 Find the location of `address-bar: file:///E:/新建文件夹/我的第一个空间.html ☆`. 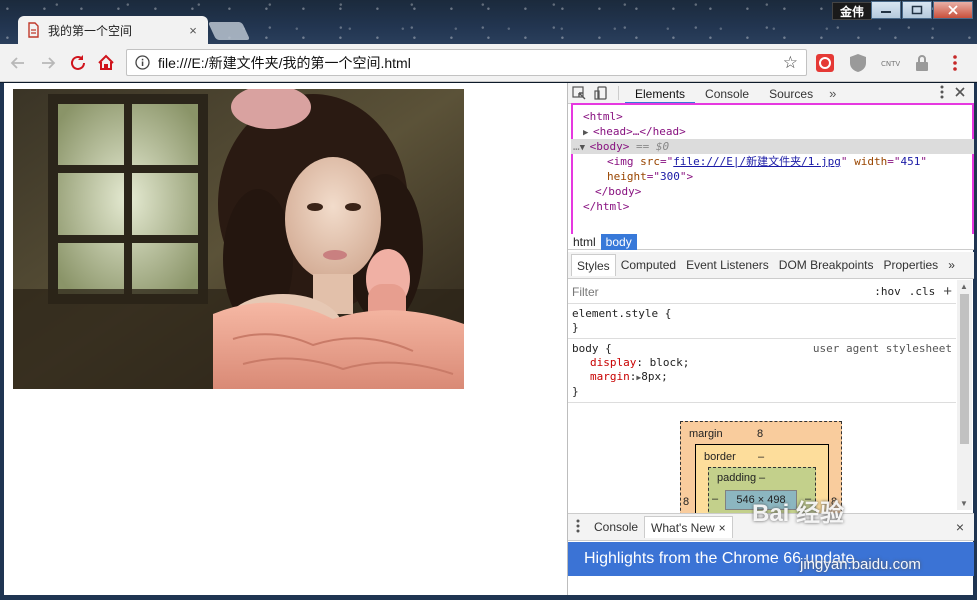

address-bar: file:///E:/新建文件夹/我的第一个空间.html ☆ is located at coordinates (466, 62).